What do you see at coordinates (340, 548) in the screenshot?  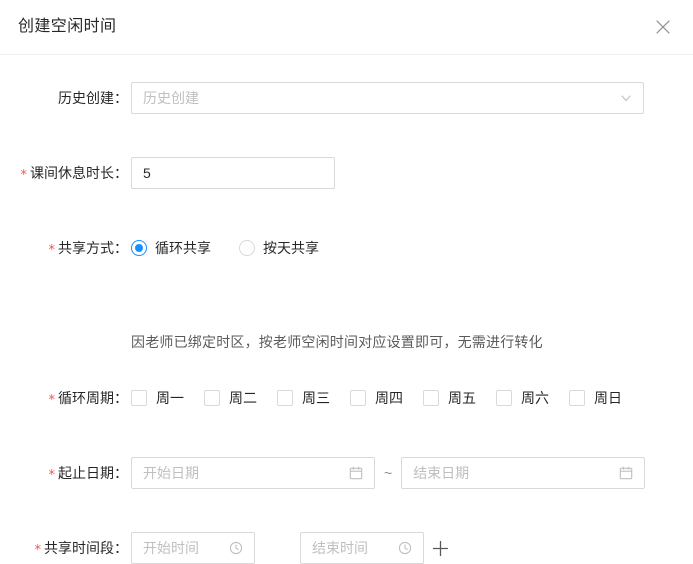 I see `end-time-placeholder: 结束时间` at bounding box center [340, 548].